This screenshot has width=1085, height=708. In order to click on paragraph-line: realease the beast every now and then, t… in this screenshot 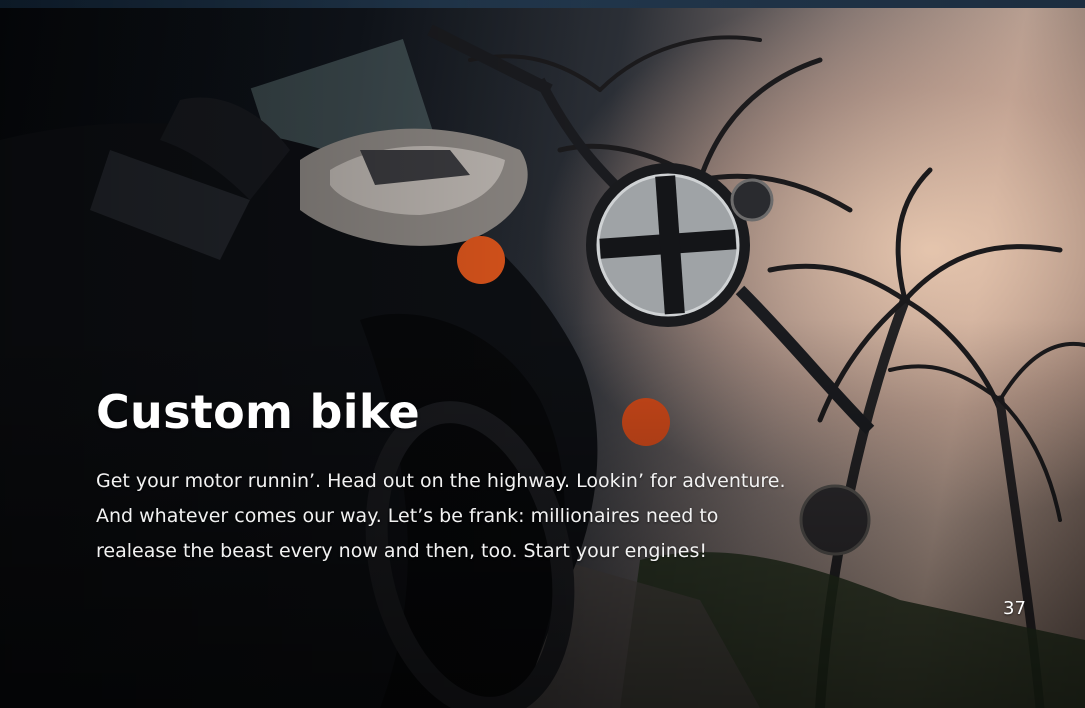, I will do `click(401, 551)`.